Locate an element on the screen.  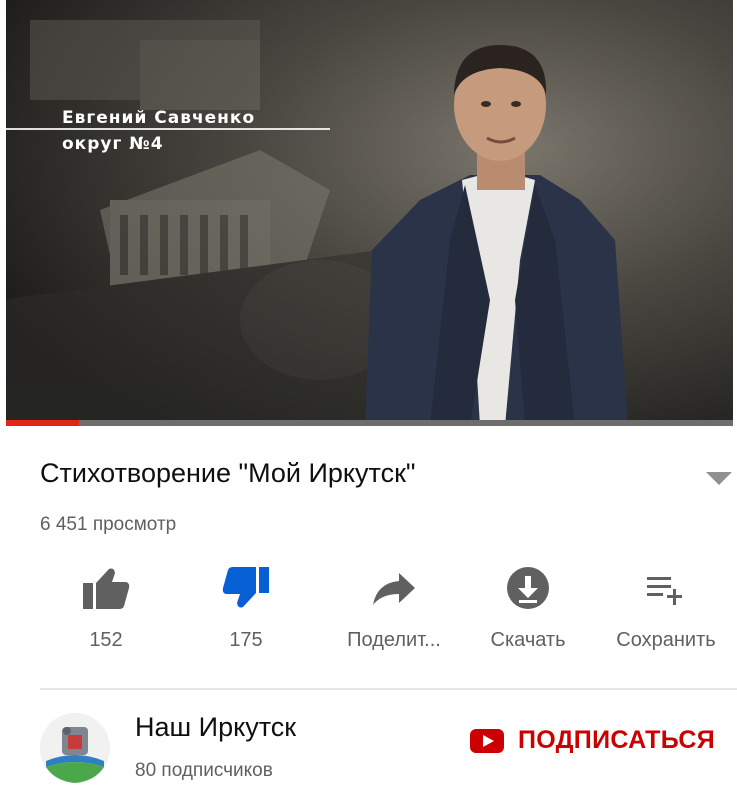
save-label: Сохранить is located at coordinates (666, 640).